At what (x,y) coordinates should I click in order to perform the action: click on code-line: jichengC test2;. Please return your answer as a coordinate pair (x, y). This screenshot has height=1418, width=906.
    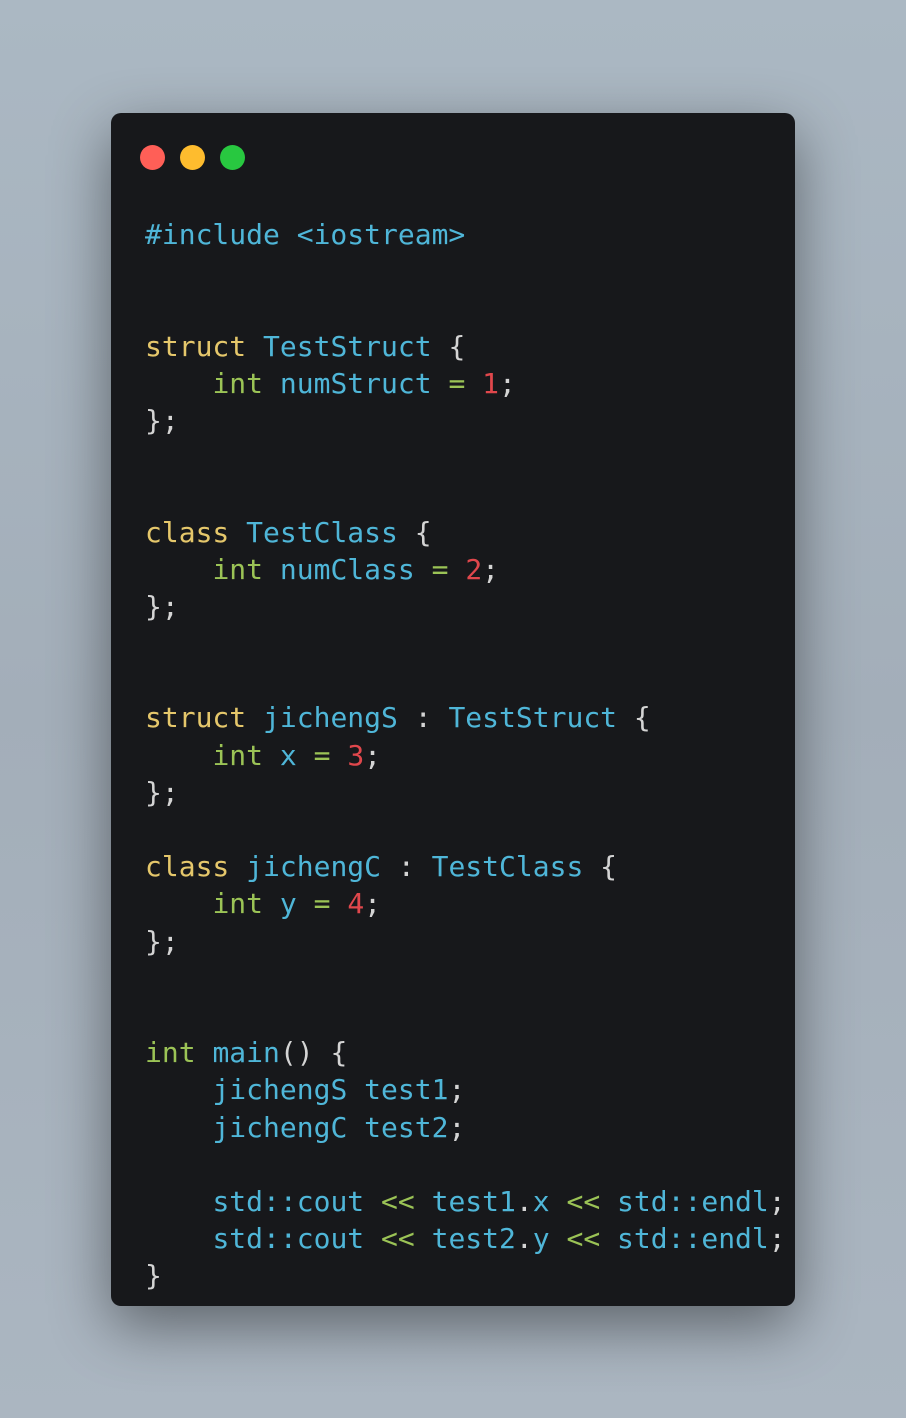
    Looking at the image, I should click on (465, 1127).